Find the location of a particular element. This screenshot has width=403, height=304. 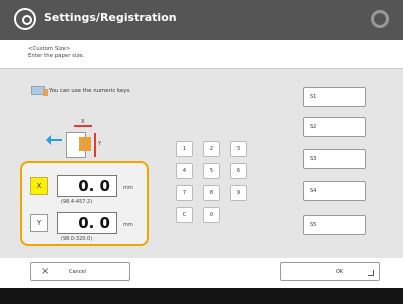

paper-guide-icon is located at coordinates (85, 144).